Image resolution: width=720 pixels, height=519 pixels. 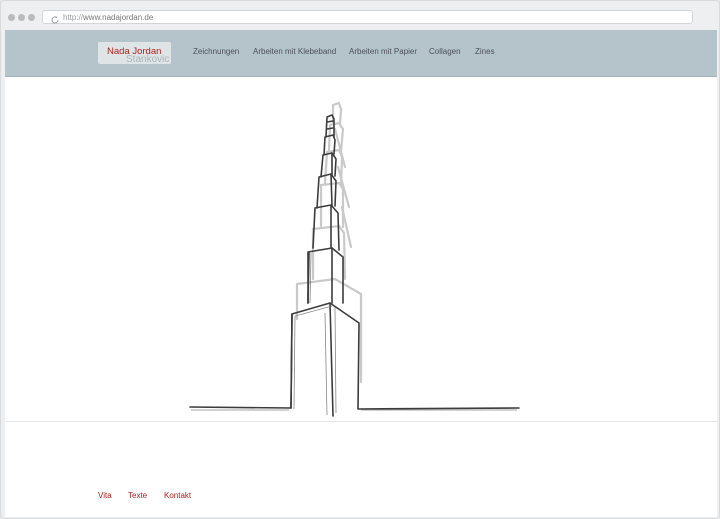 I want to click on footer-link-kontakt: Kontakt, so click(x=177, y=495).